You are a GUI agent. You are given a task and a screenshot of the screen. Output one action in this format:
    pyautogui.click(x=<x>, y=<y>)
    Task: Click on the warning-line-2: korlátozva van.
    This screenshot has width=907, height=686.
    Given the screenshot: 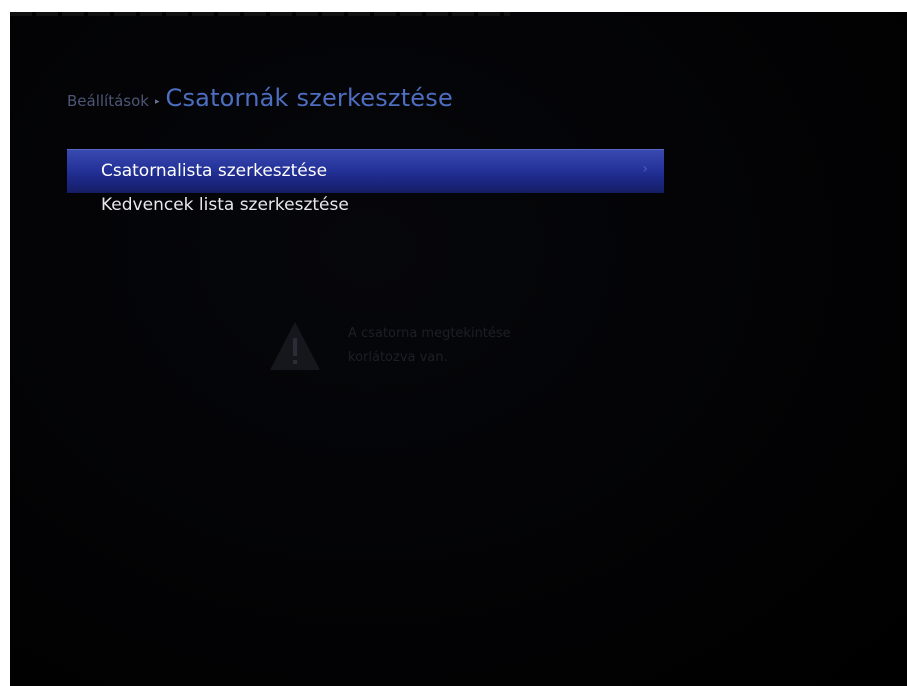 What is the action you would take?
    pyautogui.click(x=398, y=357)
    